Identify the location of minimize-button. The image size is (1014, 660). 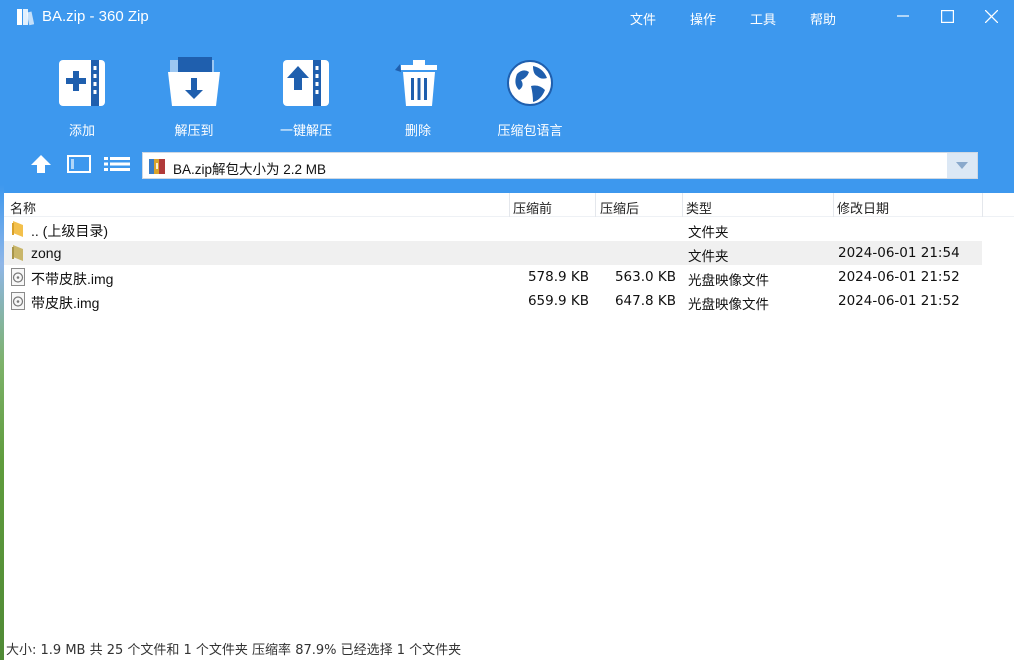
(903, 16).